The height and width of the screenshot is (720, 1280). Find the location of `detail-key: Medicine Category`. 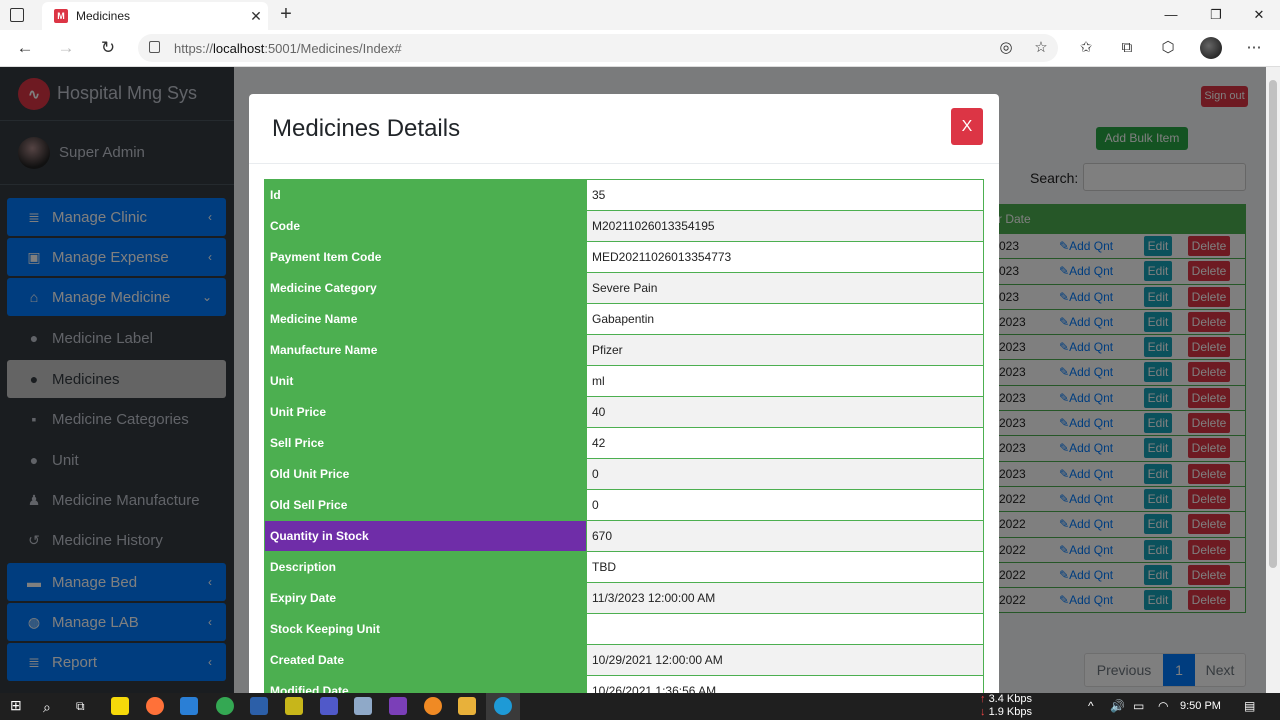

detail-key: Medicine Category is located at coordinates (425, 288).